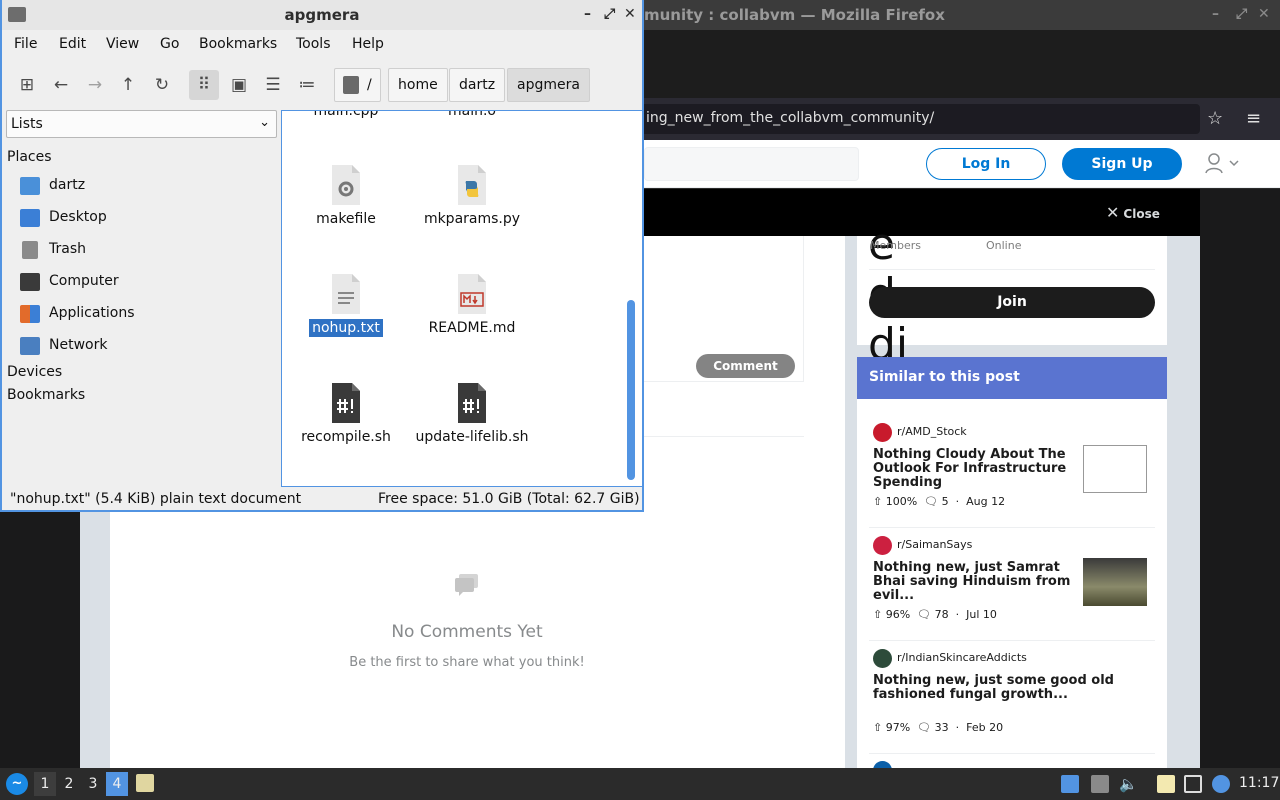 Image resolution: width=1280 pixels, height=800 pixels. I want to click on places-header: Places, so click(29, 157).